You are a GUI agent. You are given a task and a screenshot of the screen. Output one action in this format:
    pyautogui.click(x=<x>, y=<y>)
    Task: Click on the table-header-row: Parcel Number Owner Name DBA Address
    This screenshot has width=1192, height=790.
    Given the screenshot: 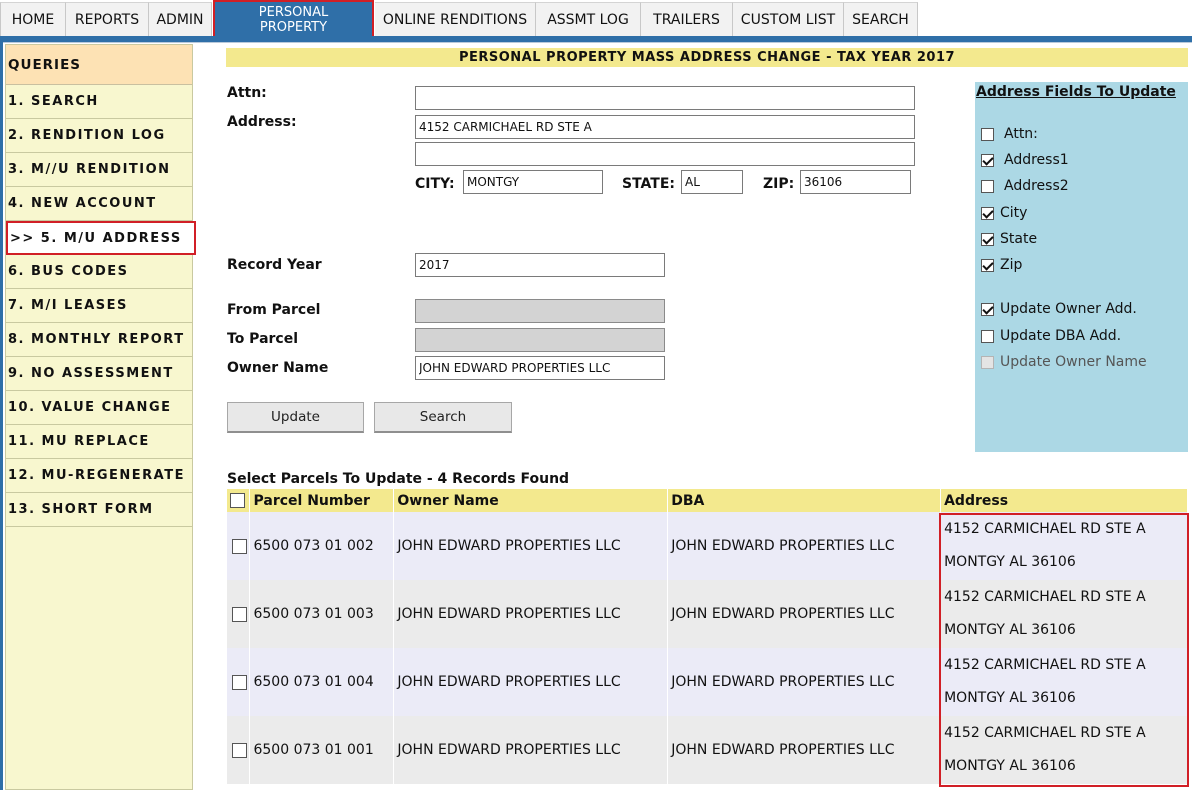 What is the action you would take?
    pyautogui.click(x=707, y=500)
    